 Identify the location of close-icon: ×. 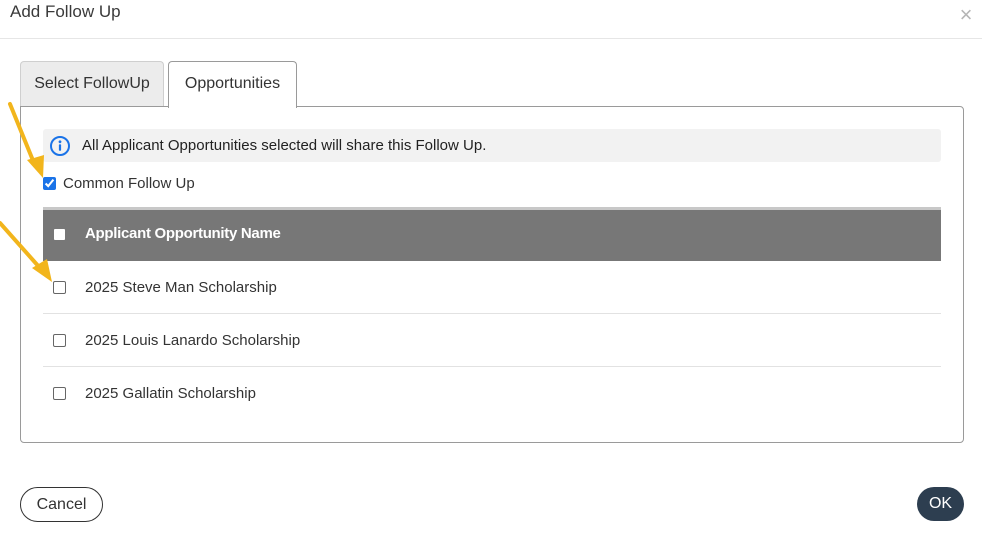
(966, 15).